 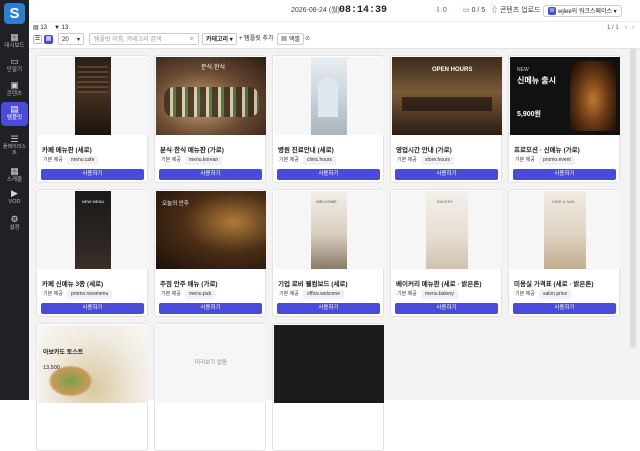 I want to click on sidebar-item-vod: ▶ VOD, so click(x=14, y=198).